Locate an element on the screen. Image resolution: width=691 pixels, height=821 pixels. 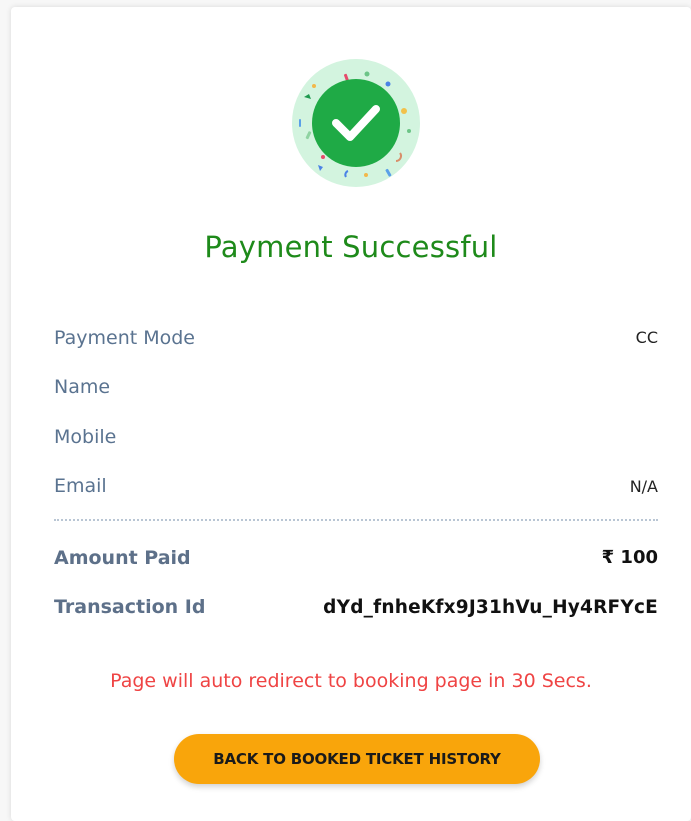
detail-row-mobile: Mobile is located at coordinates (356, 437).